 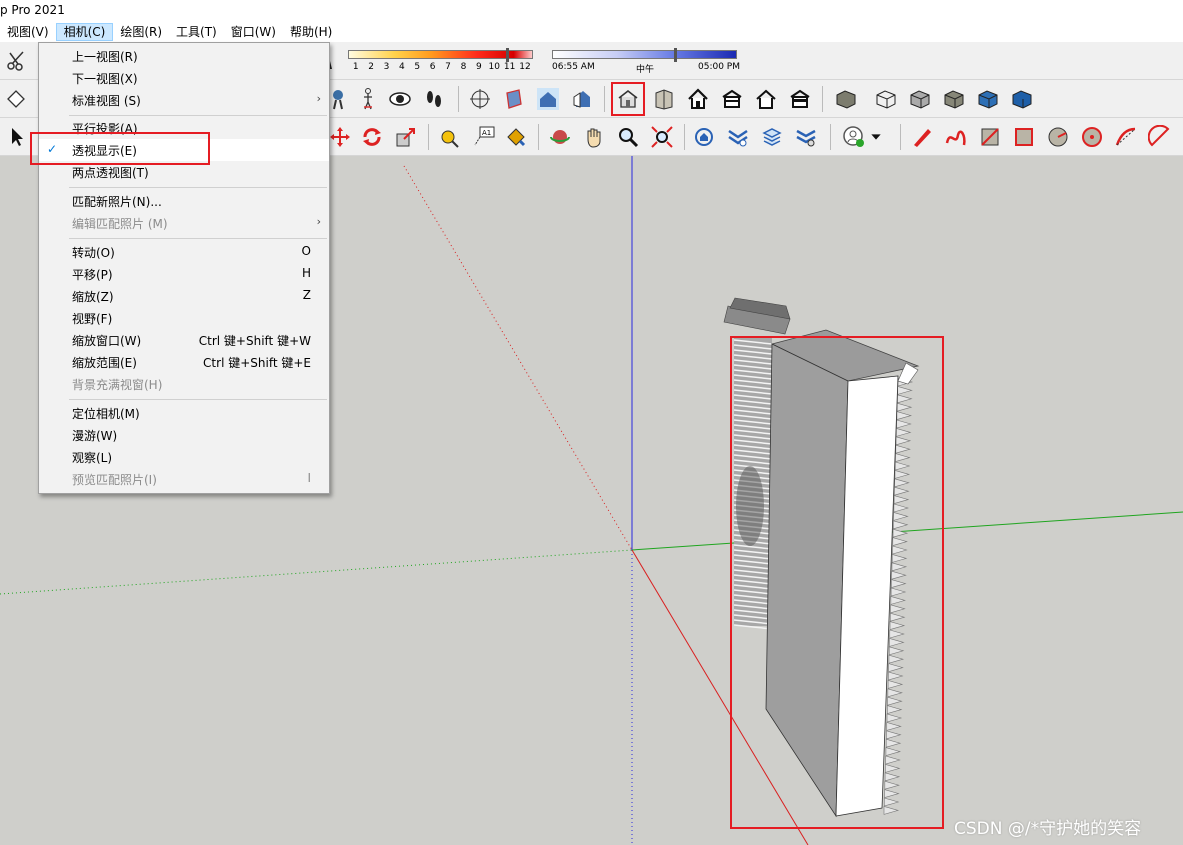 What do you see at coordinates (184, 78) in the screenshot?
I see `menu-item-next-view: 下一视图(X)` at bounding box center [184, 78].